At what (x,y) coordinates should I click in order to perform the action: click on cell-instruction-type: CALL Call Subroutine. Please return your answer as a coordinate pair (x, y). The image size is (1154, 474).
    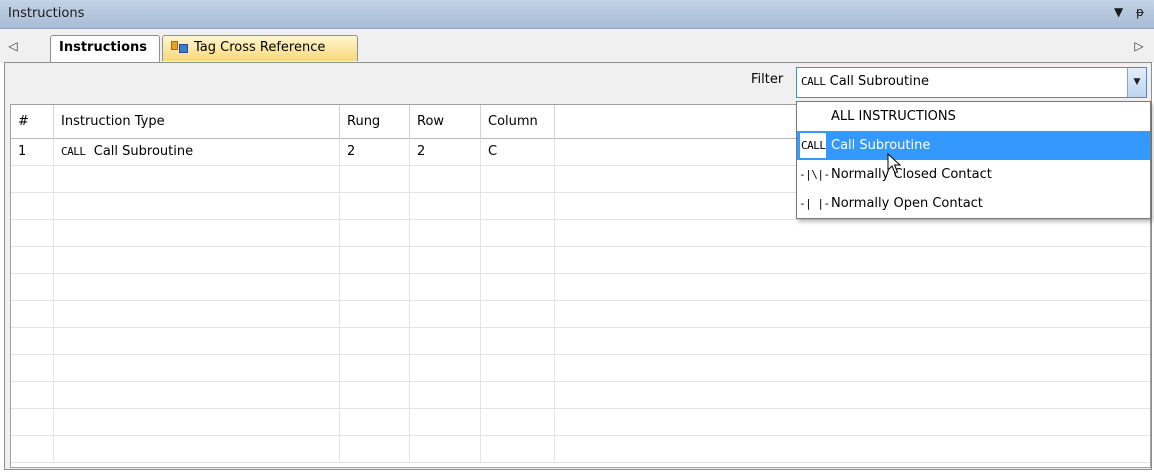
    Looking at the image, I should click on (197, 152).